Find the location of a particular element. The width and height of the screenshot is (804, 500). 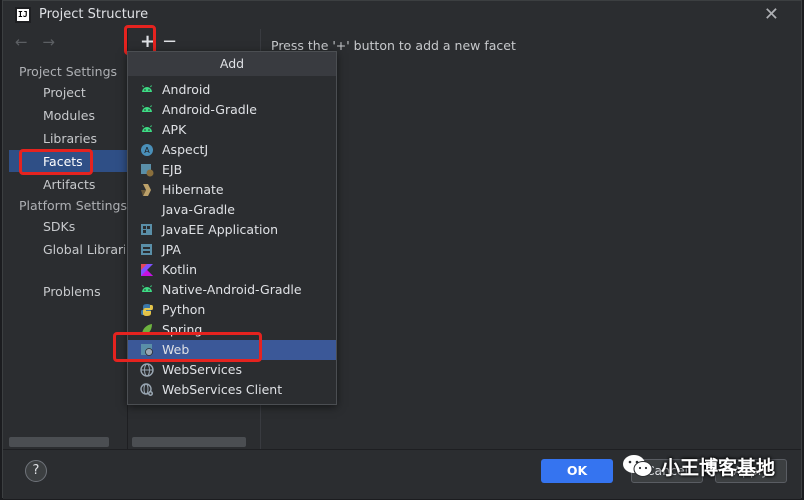

facet-type-aspectj: A AspectJ is located at coordinates (232, 150).